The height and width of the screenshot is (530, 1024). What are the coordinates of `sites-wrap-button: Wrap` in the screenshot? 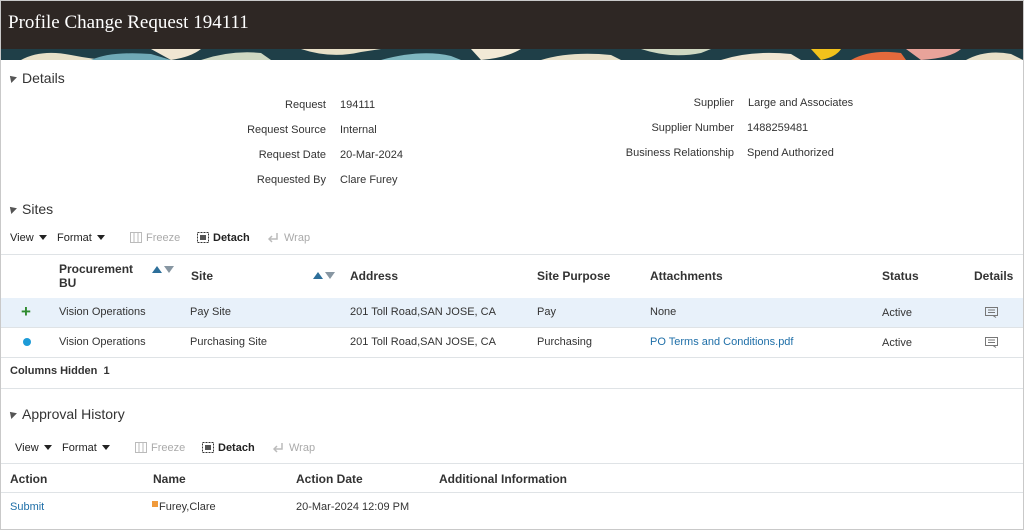 It's located at (289, 238).